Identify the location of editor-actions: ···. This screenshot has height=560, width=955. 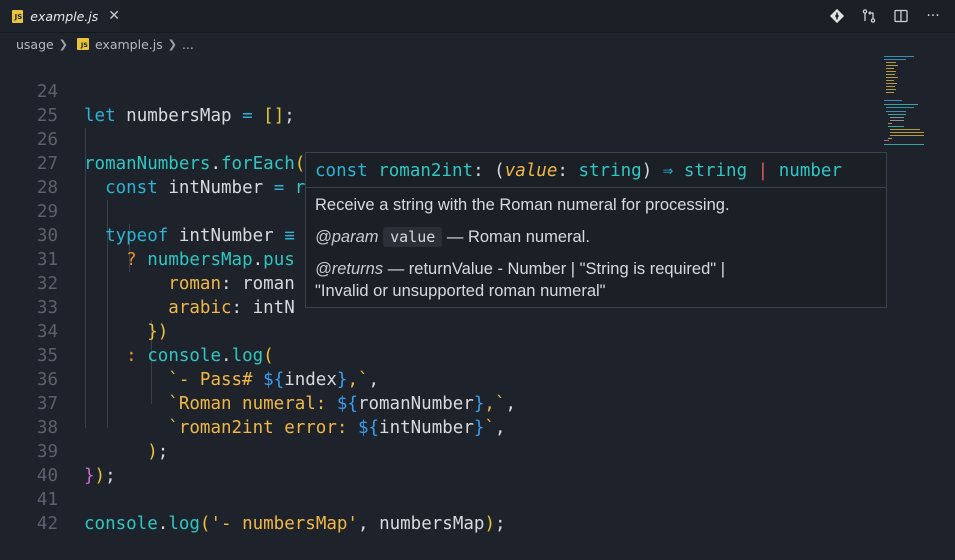
(885, 16).